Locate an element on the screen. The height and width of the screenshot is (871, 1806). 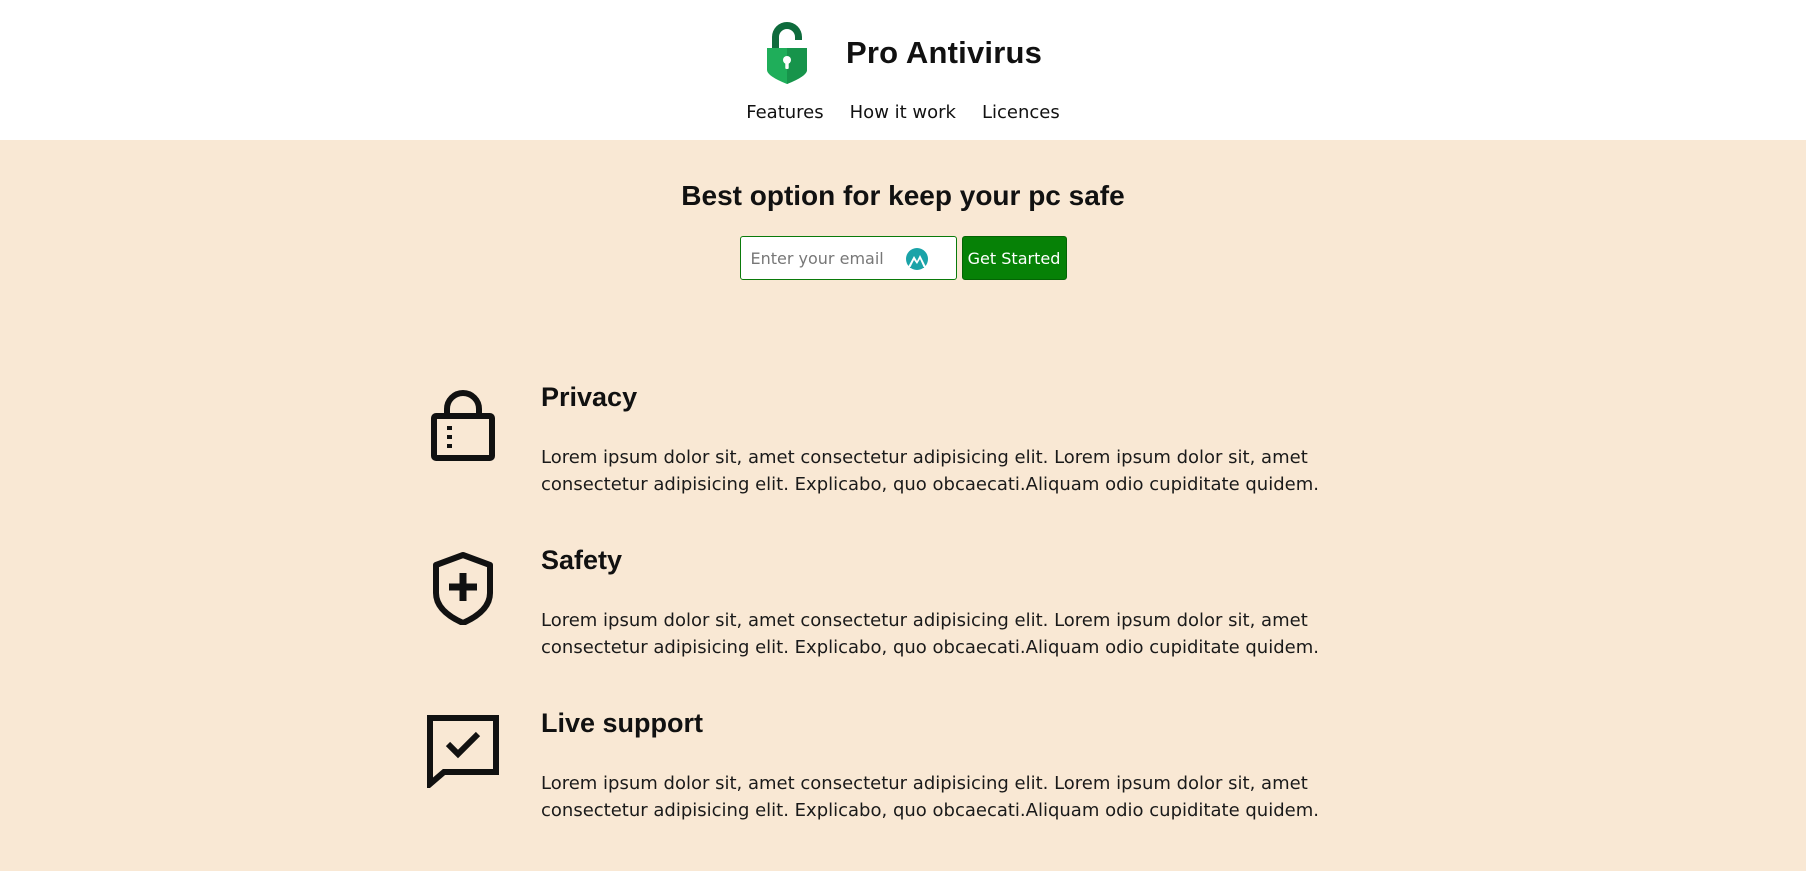
nav-link-how-it-work: How it work is located at coordinates (903, 112).